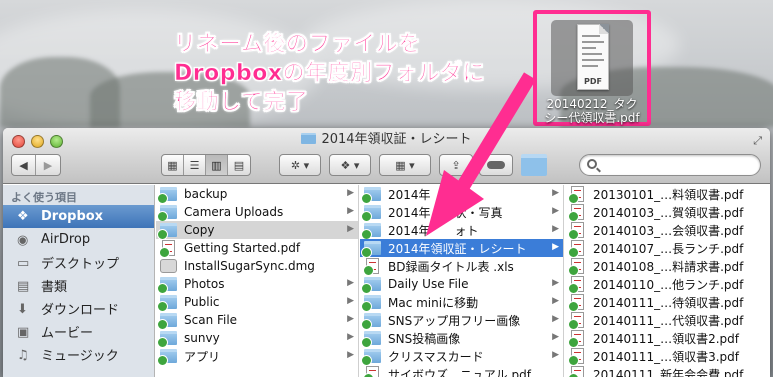  Describe the element at coordinates (409, 194) in the screenshot. I see `item-label: 2014年` at that location.